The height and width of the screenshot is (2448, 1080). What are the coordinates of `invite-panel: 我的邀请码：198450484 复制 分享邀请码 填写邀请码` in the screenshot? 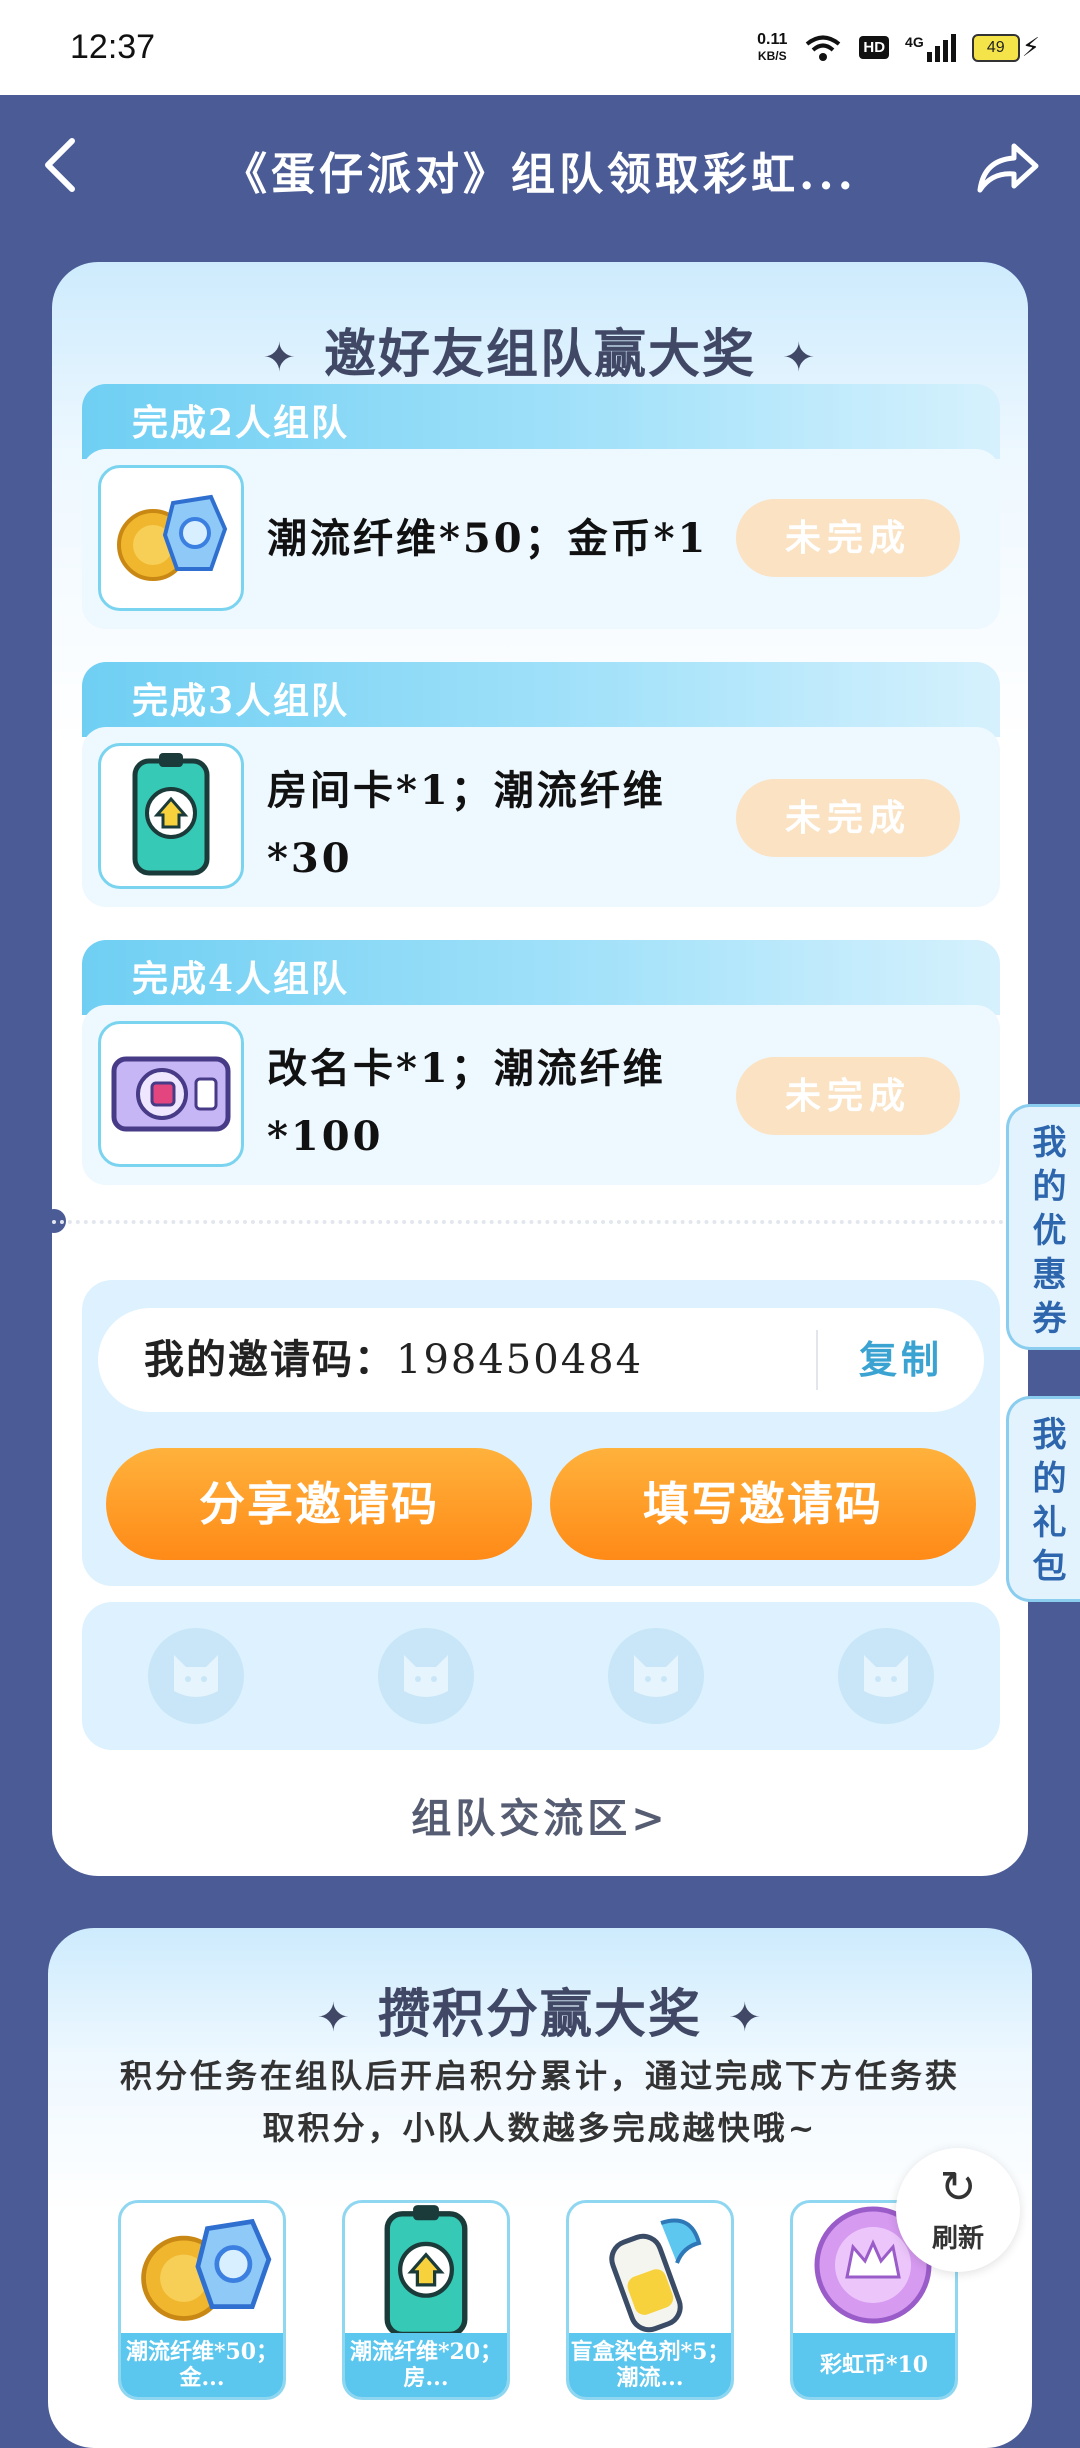 It's located at (541, 1433).